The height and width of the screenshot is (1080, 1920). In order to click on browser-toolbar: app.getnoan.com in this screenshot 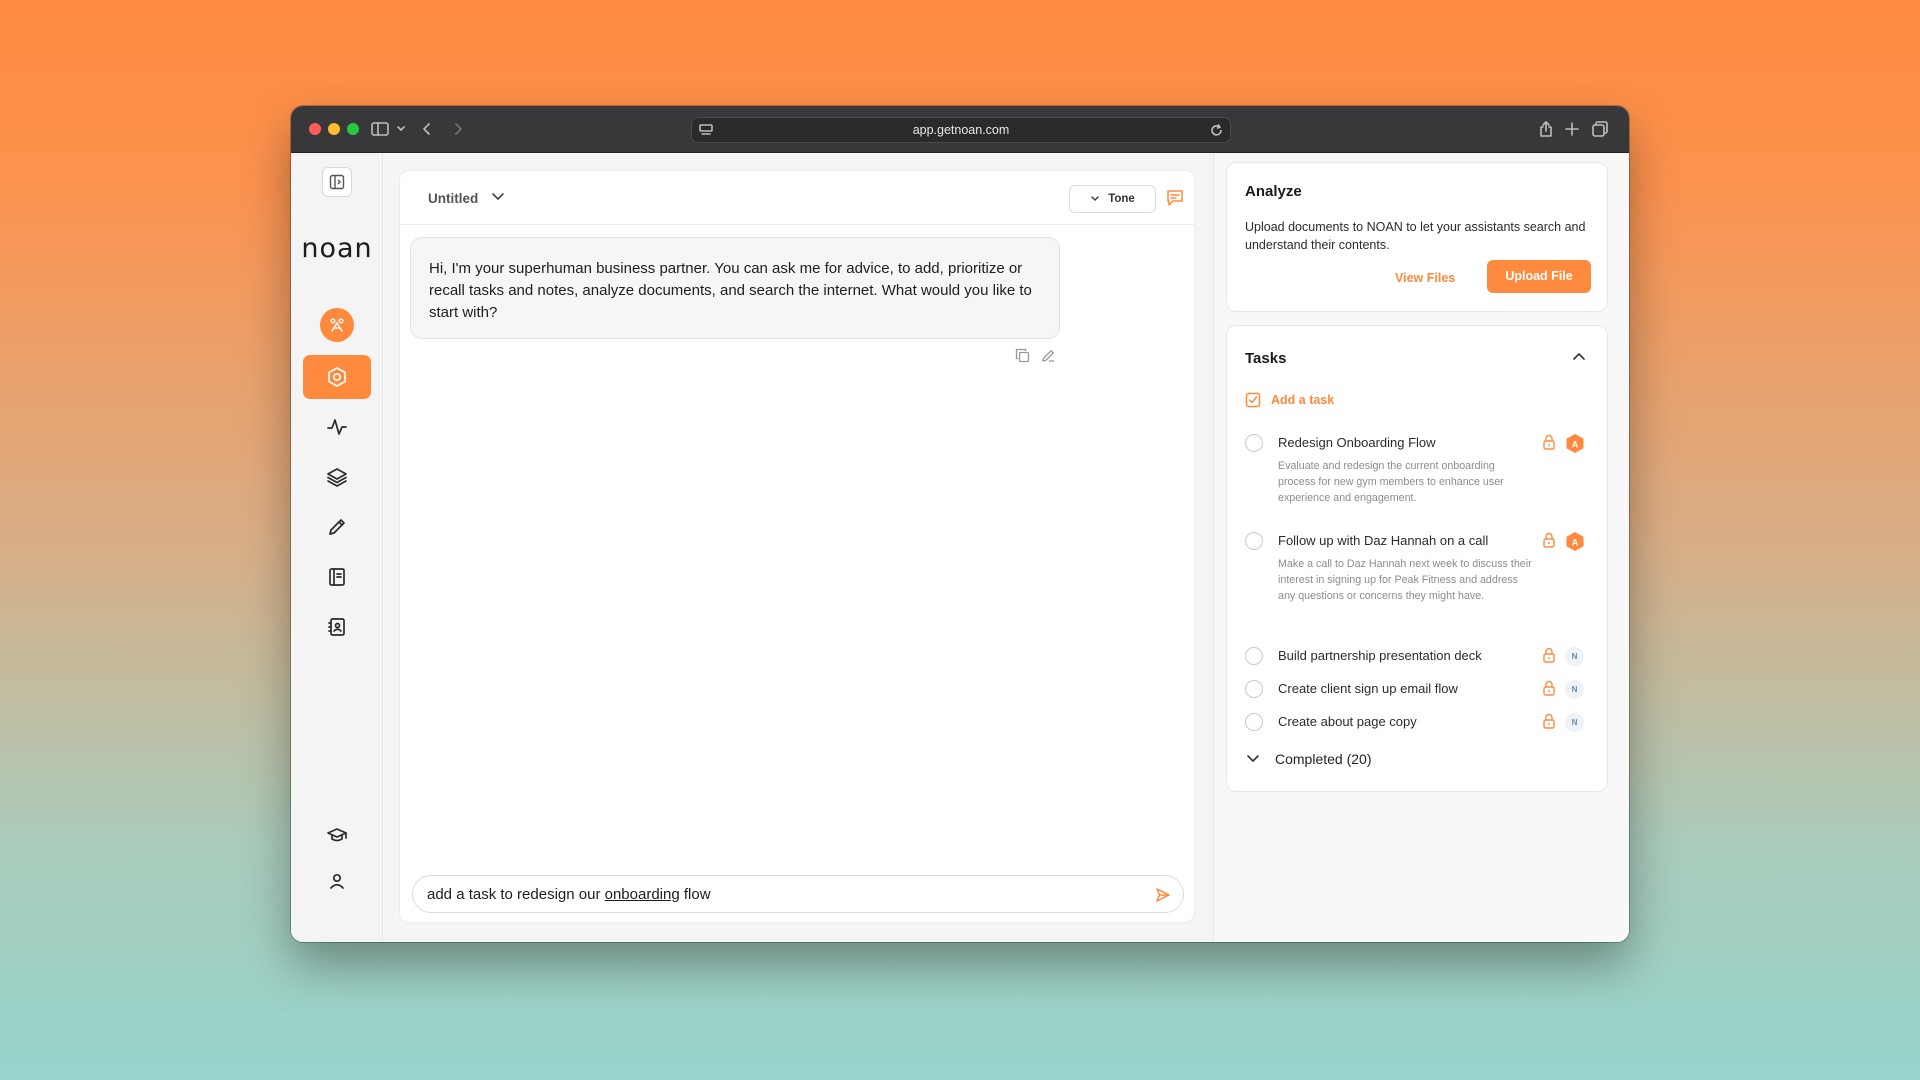, I will do `click(960, 129)`.